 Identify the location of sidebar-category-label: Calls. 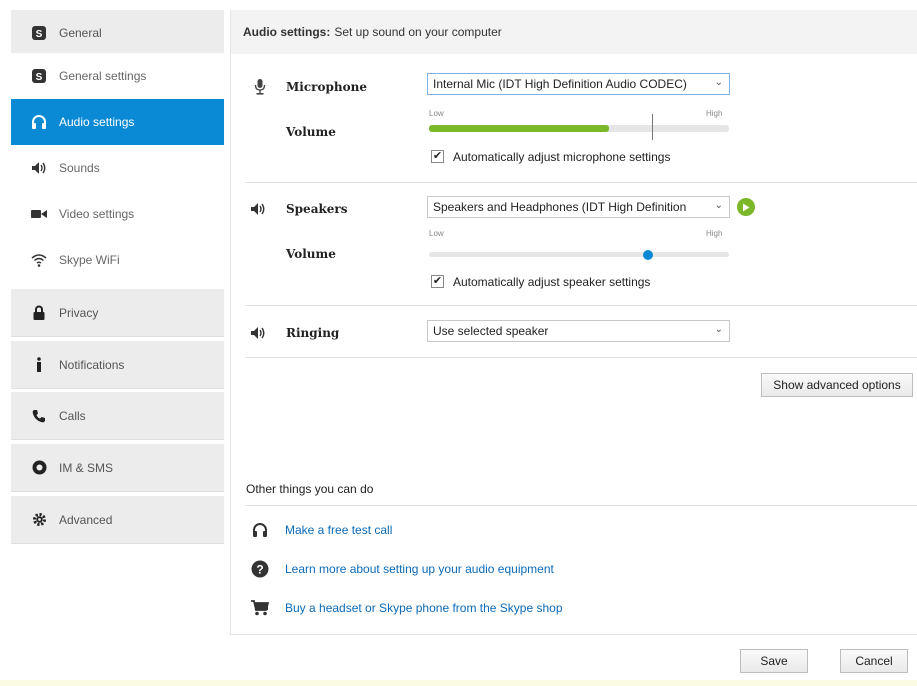
(72, 415).